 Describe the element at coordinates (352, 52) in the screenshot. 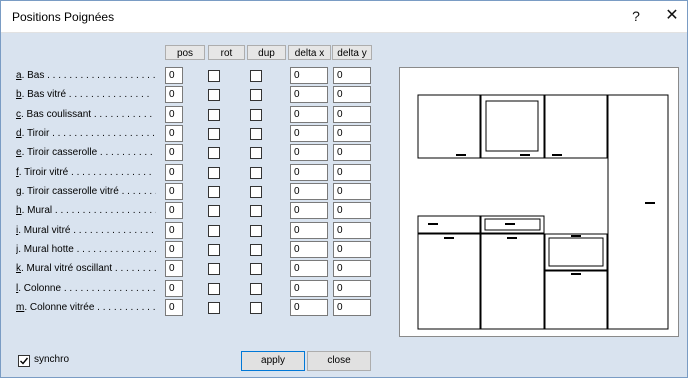

I see `column-header-delta-y: delta y` at that location.